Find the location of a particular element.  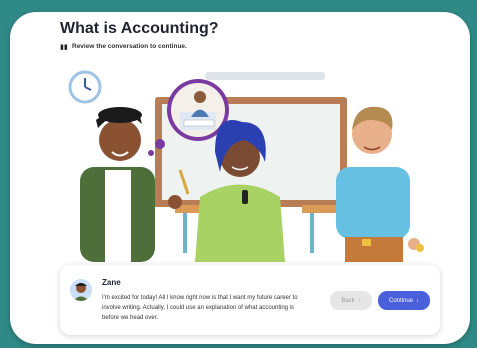

wall-shelf is located at coordinates (265, 76).